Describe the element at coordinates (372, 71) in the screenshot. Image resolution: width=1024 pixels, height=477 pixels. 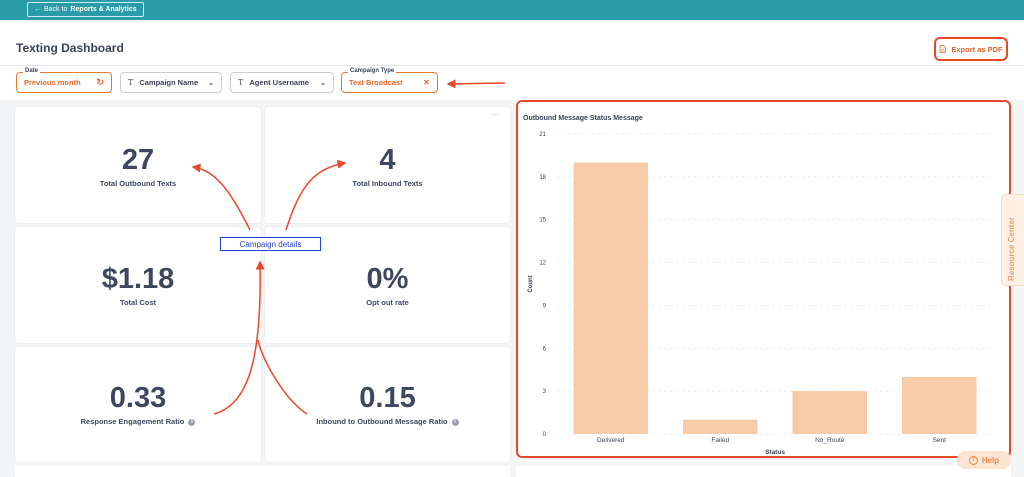
I see `campaign-type-filter-label: Campaign Type` at that location.